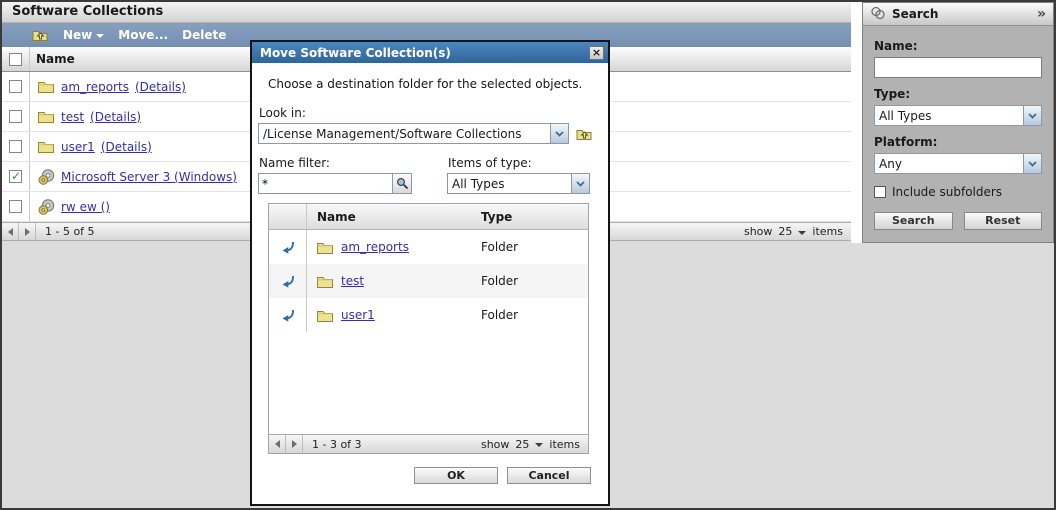 The width and height of the screenshot is (1056, 510). What do you see at coordinates (358, 315) in the screenshot?
I see `folder-link: user1` at bounding box center [358, 315].